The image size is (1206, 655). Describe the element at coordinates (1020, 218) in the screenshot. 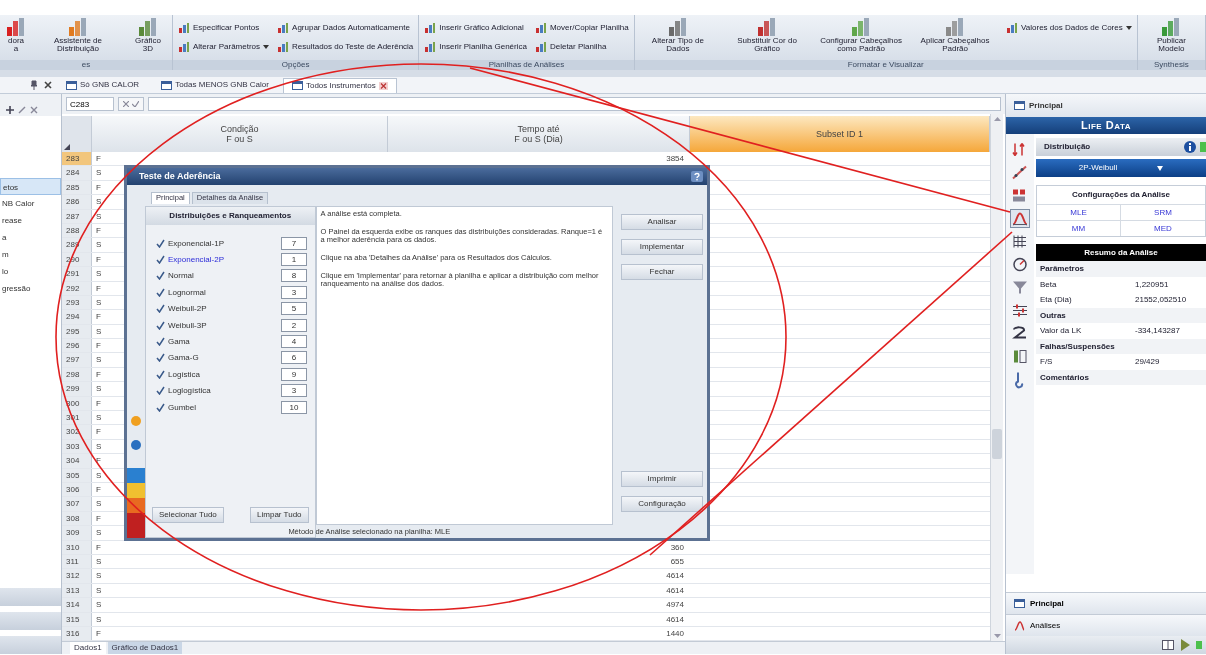

I see `bell-curve-icon` at that location.